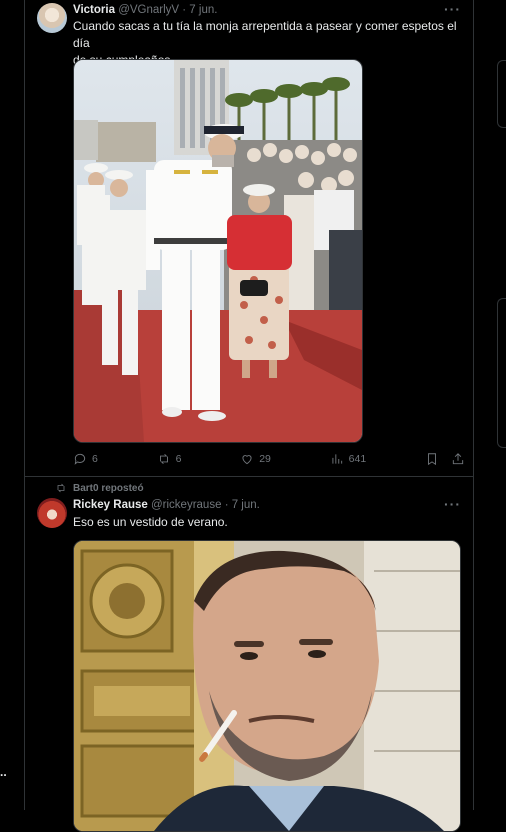 This screenshot has width=506, height=832. Describe the element at coordinates (337, 459) in the screenshot. I see `views-icon` at that location.